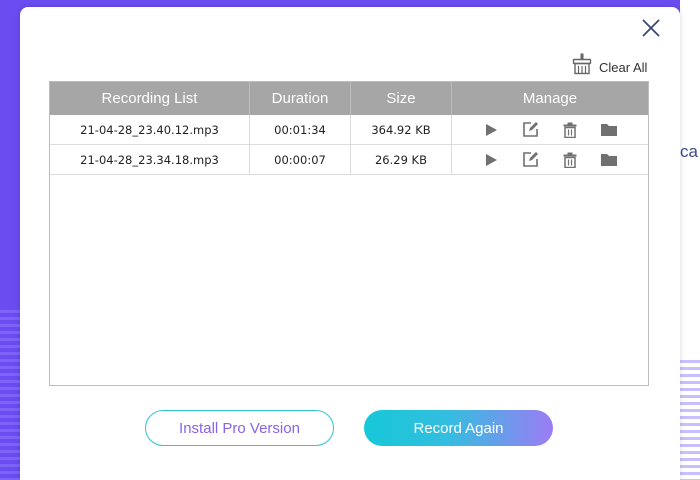  I want to click on table-header: Recording List Duration Size Manage, so click(349, 98).